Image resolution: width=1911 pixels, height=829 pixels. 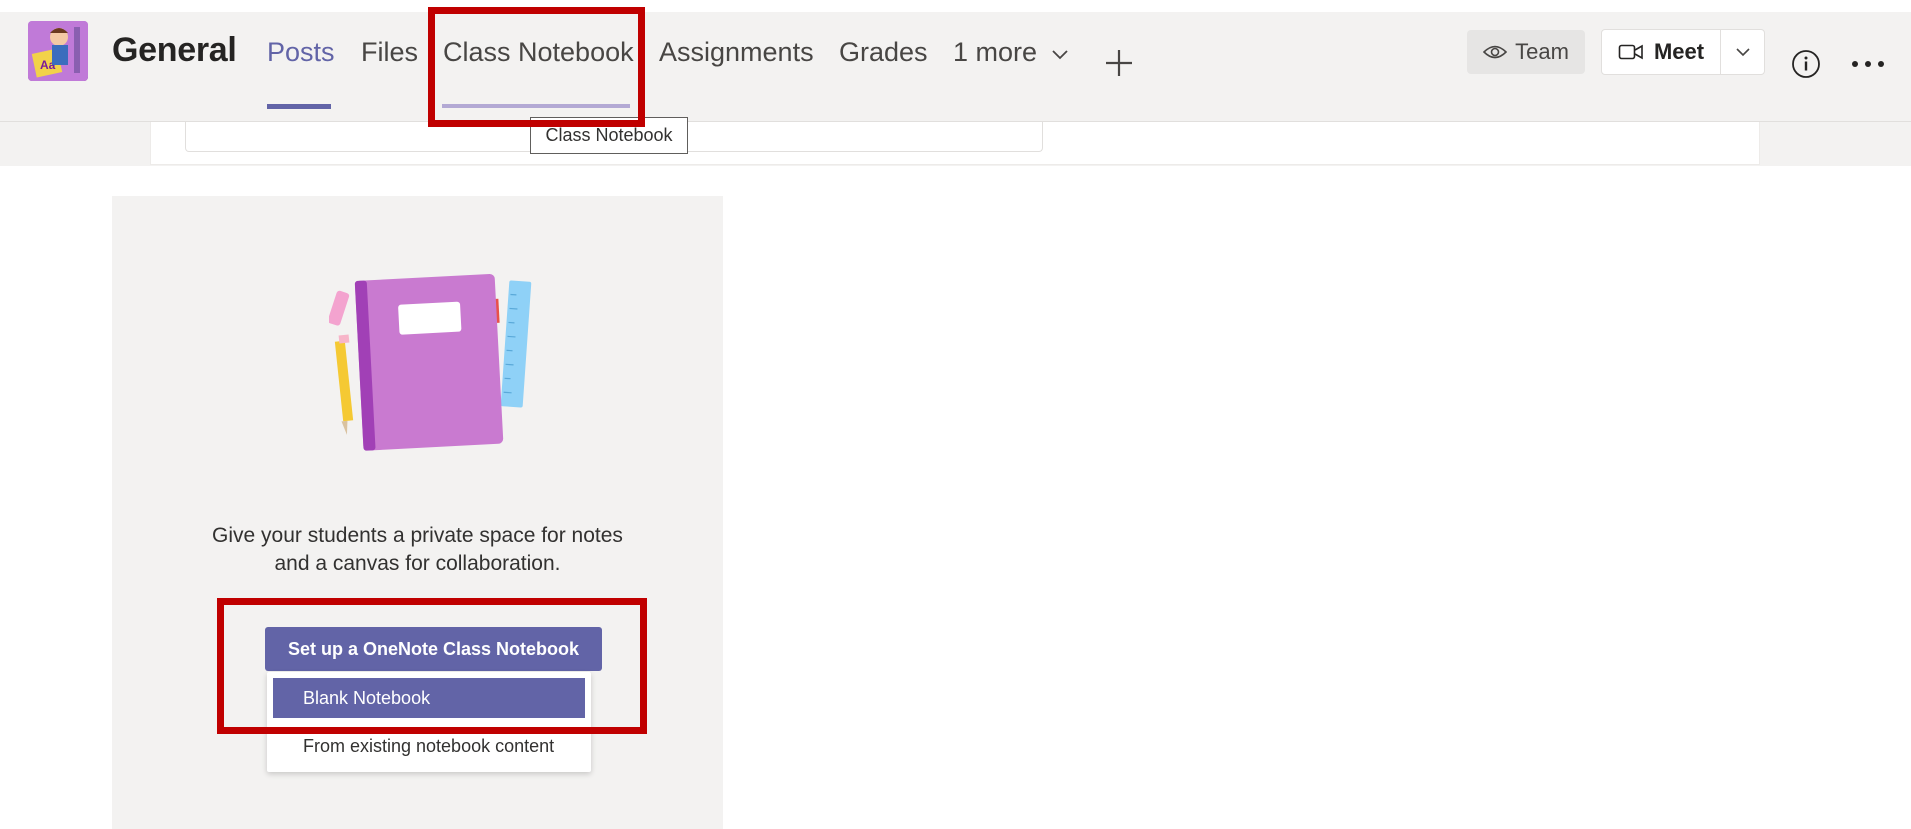 What do you see at coordinates (429, 746) in the screenshot?
I see `menu-item-existing-content: From existing notebook content` at bounding box center [429, 746].